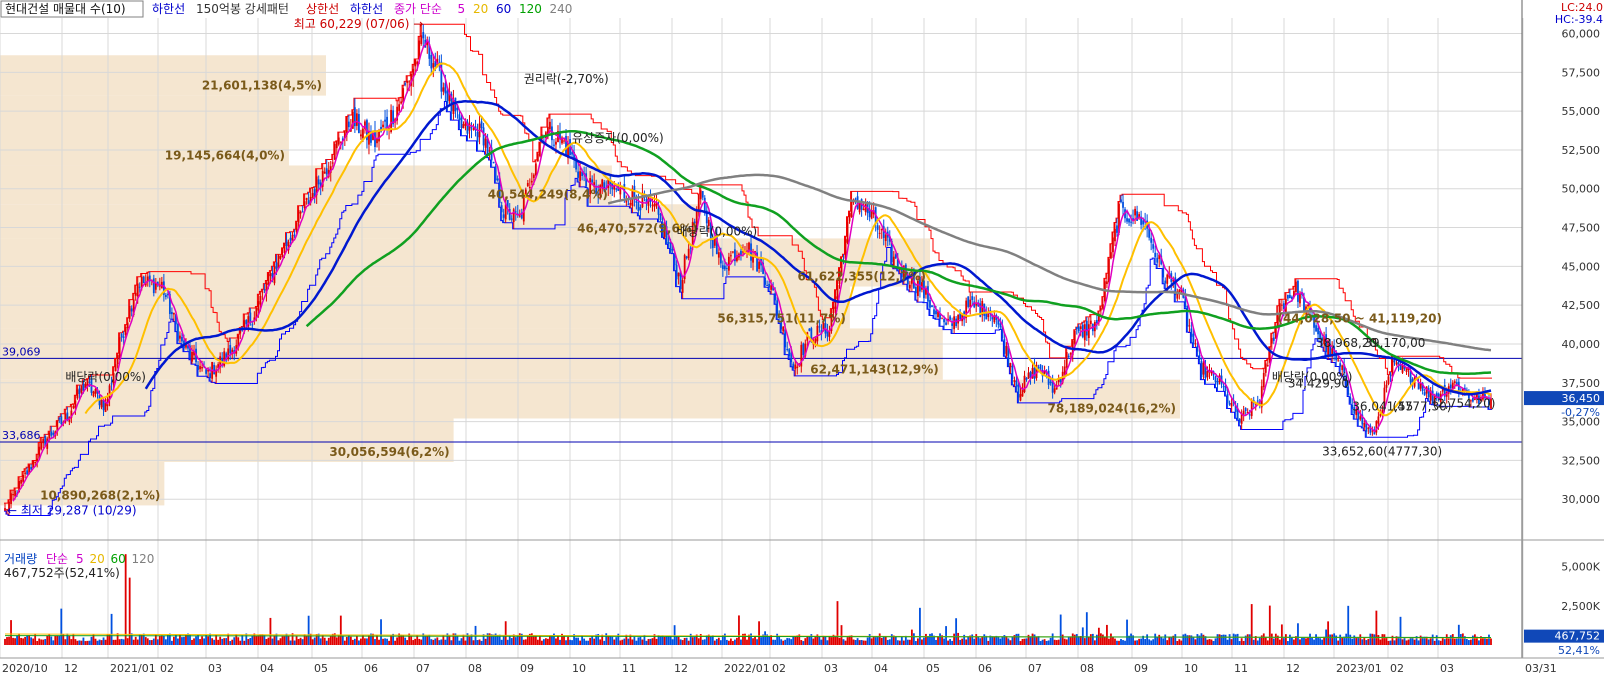 This screenshot has width=1604, height=680. What do you see at coordinates (1581, 72) in the screenshot?
I see `price-axis-tick-label: 57,500` at bounding box center [1581, 72].